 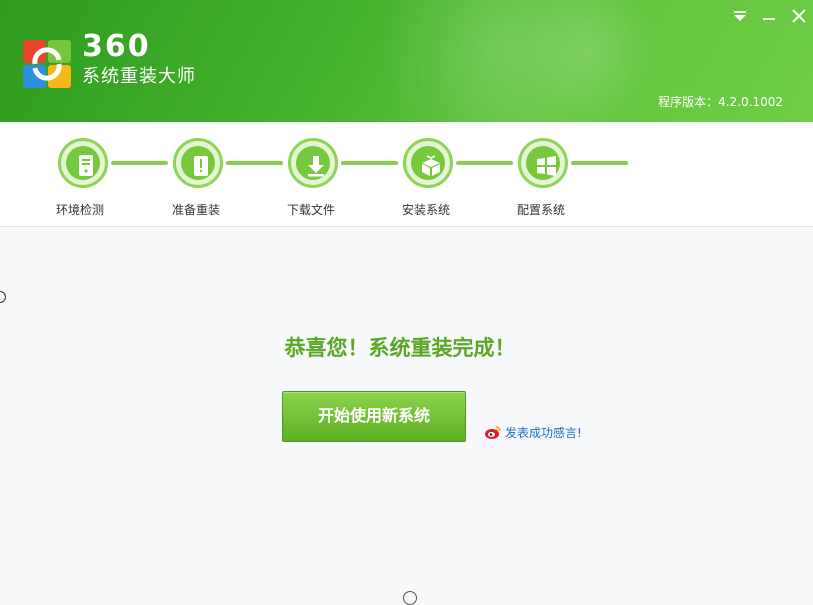 I want to click on brand-number: 360, so click(x=116, y=46).